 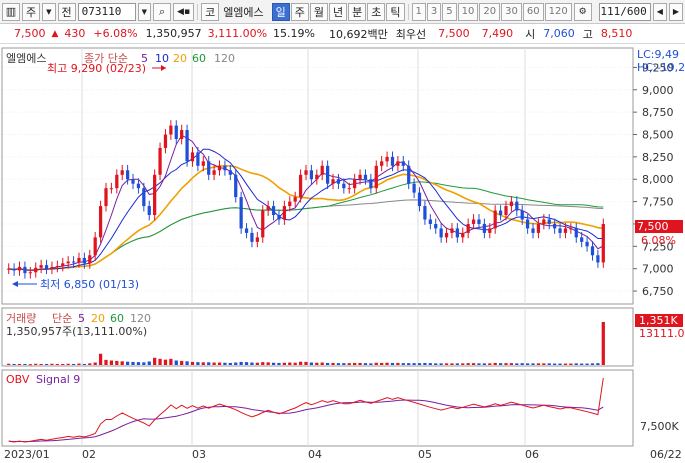 What do you see at coordinates (299, 11) in the screenshot?
I see `period-tab-1: 주` at bounding box center [299, 11].